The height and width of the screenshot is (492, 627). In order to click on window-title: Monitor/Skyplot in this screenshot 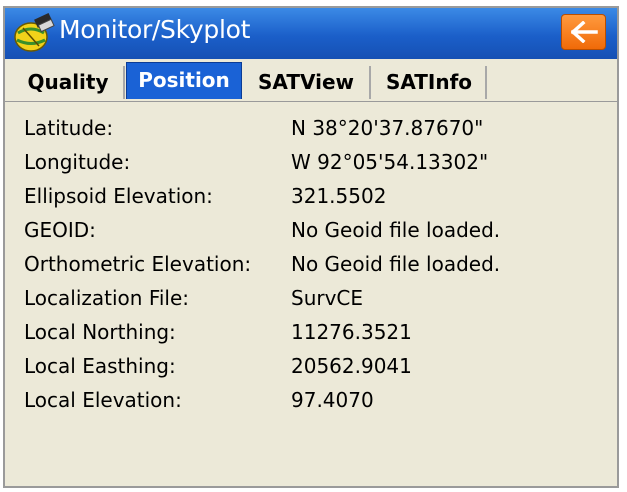, I will do `click(155, 29)`.